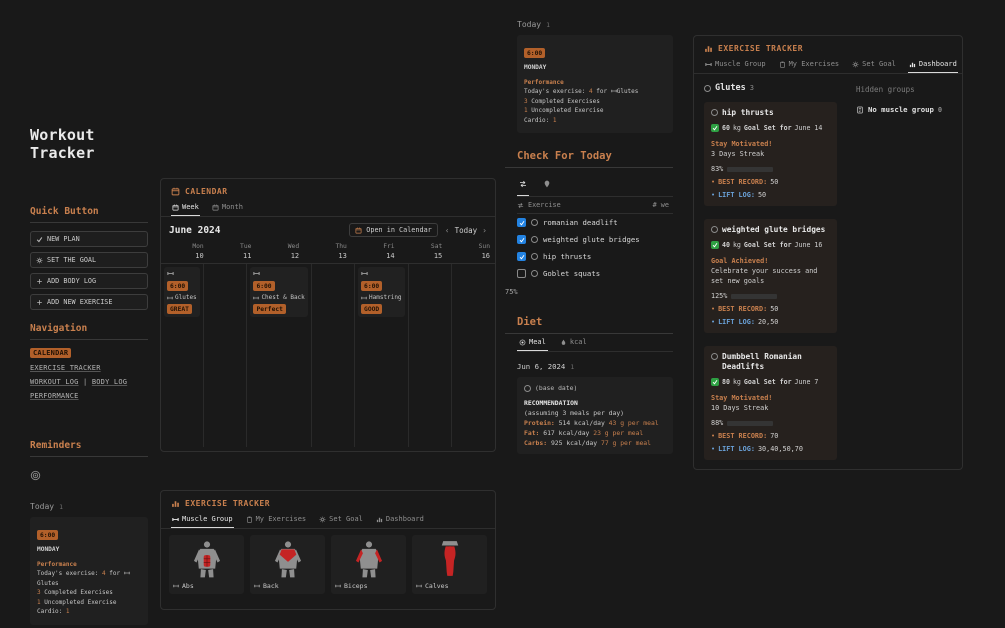 This screenshot has height=628, width=1005. I want to click on page-title: Workout Tracker, so click(62, 144).